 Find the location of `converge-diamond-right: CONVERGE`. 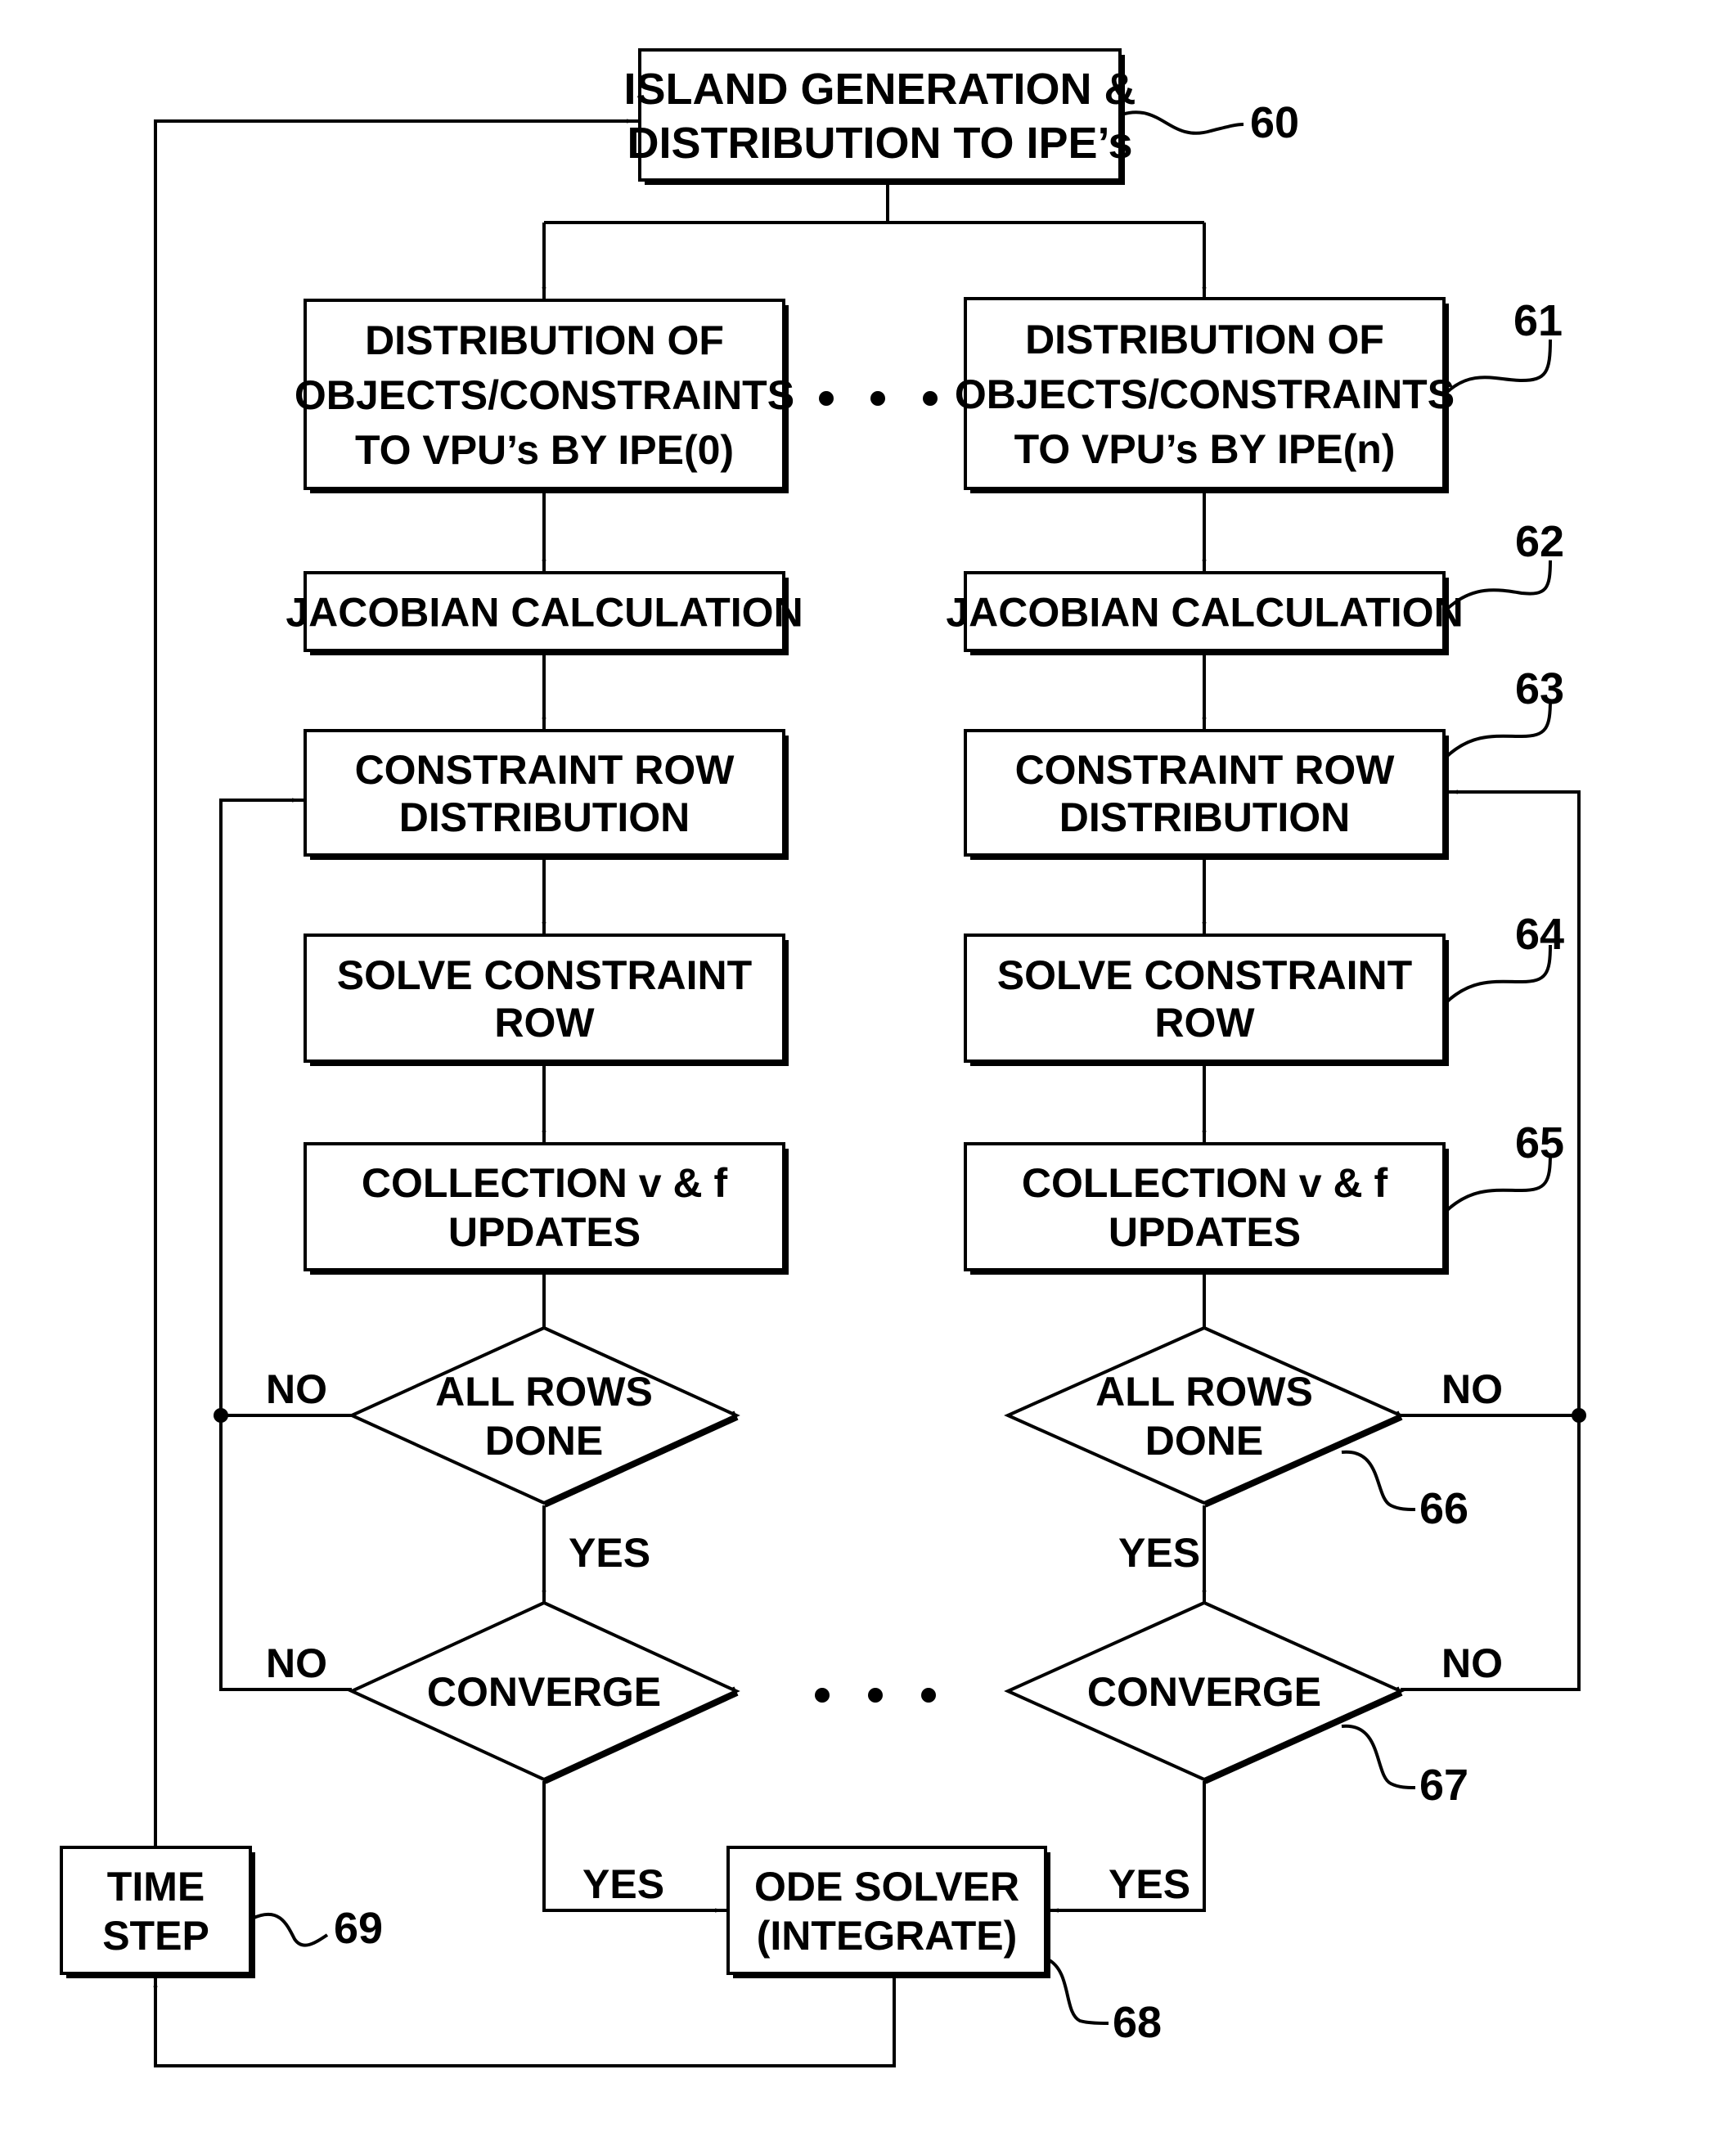

converge-diamond-right: CONVERGE is located at coordinates (1204, 1692).